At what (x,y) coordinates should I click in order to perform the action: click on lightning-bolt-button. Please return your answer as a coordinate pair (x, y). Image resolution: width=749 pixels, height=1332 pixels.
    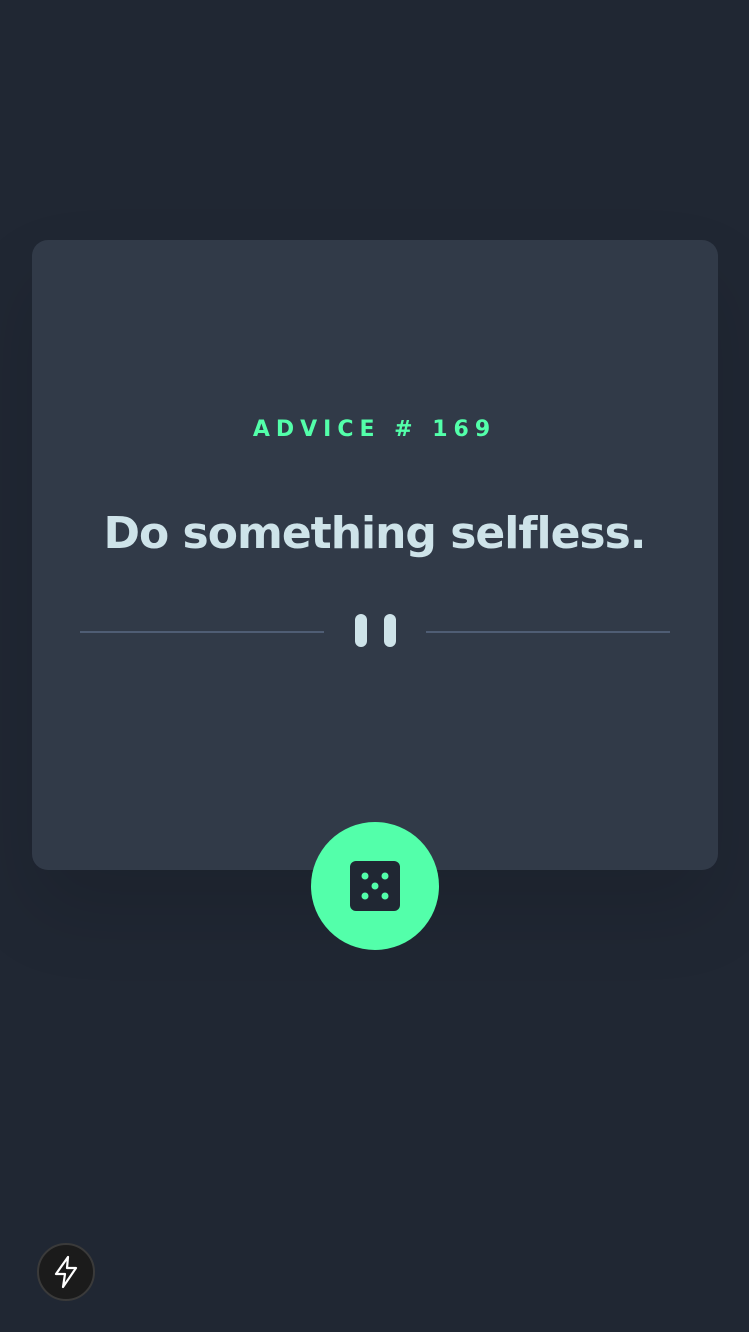
    Looking at the image, I should click on (66, 1272).